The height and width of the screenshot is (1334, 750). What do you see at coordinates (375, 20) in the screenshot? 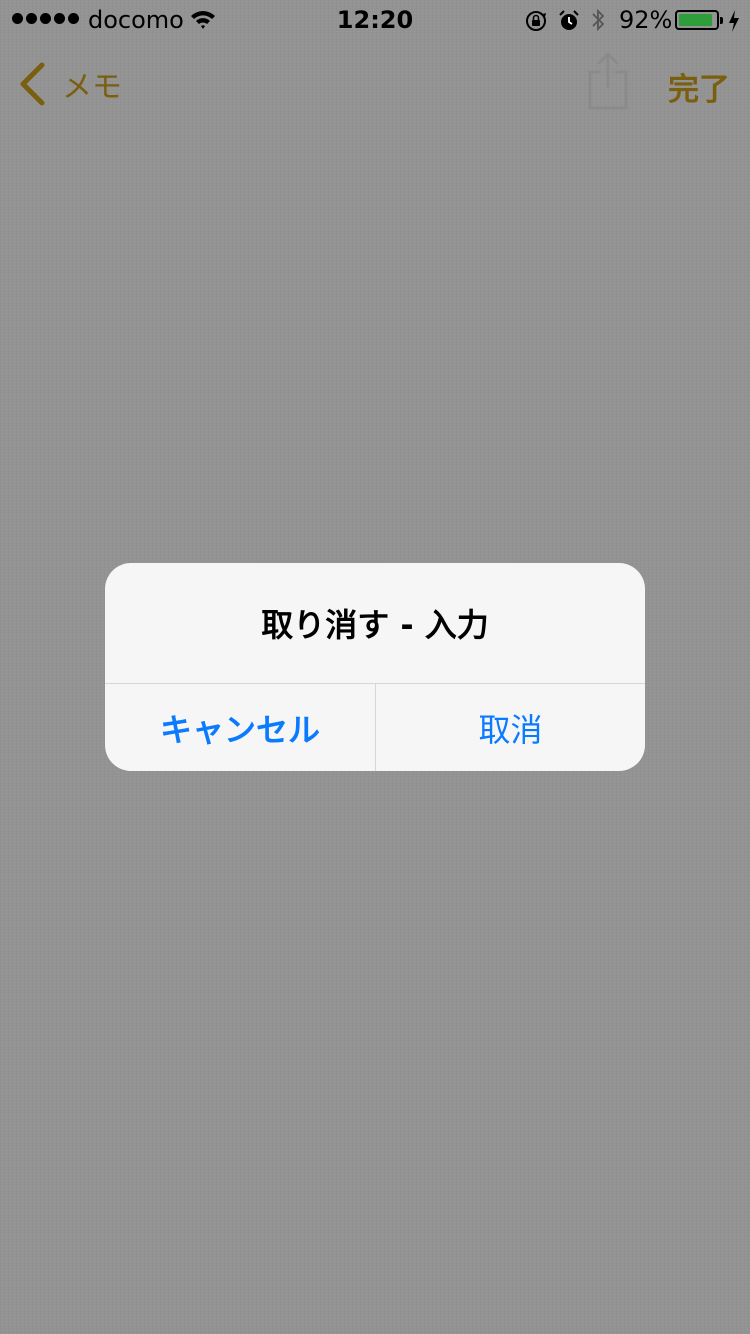
I see `status-bar: docomo 12:20 92%` at bounding box center [375, 20].